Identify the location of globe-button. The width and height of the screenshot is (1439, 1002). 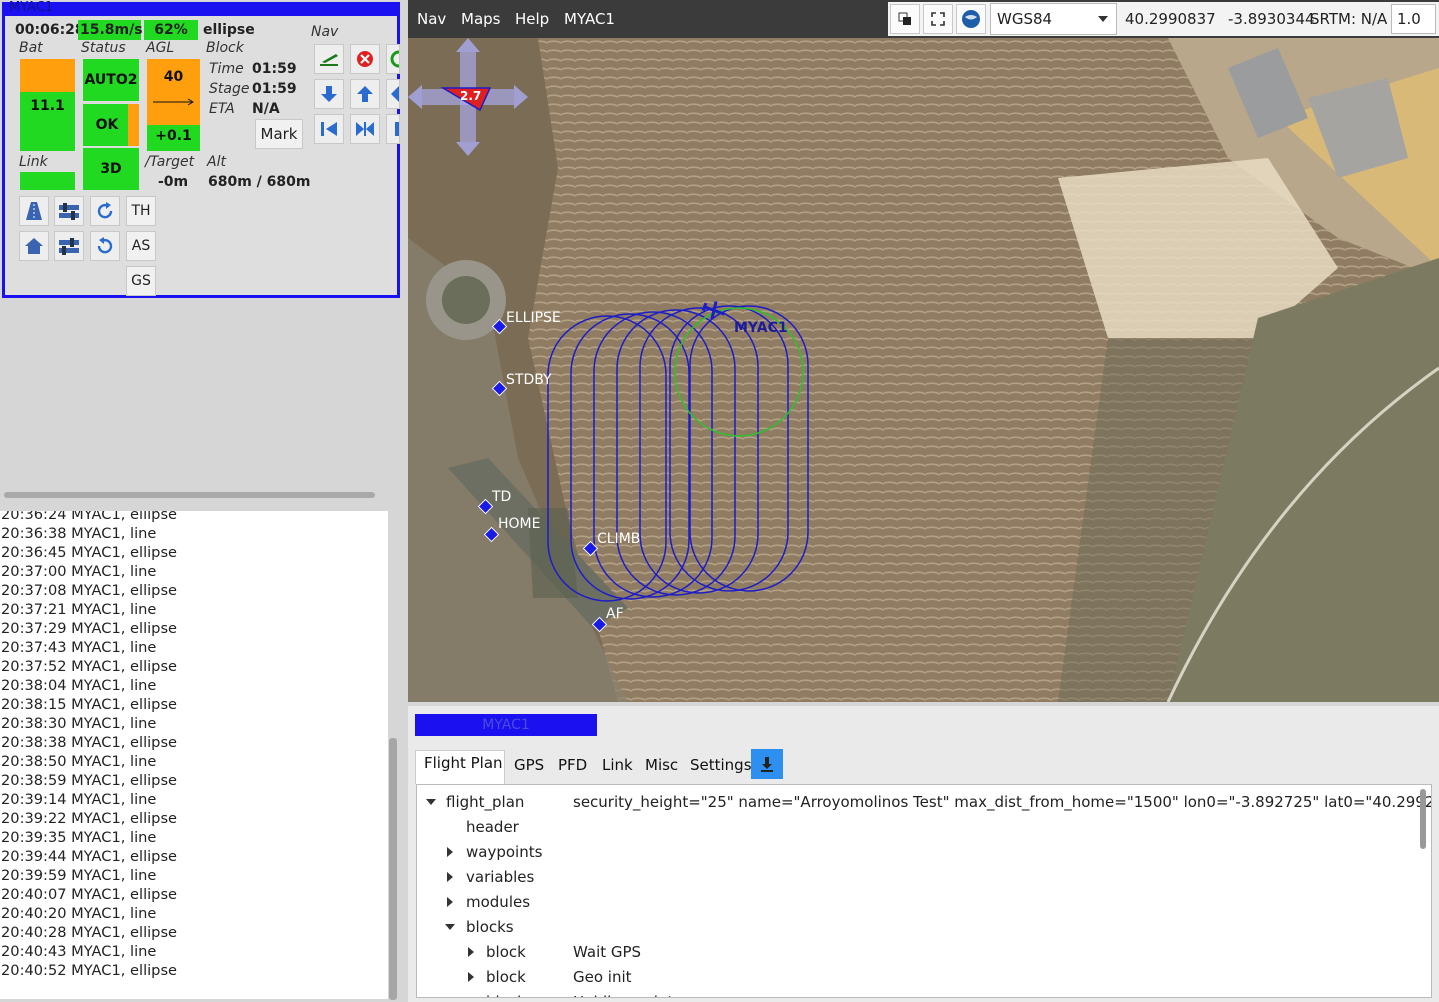
(971, 19).